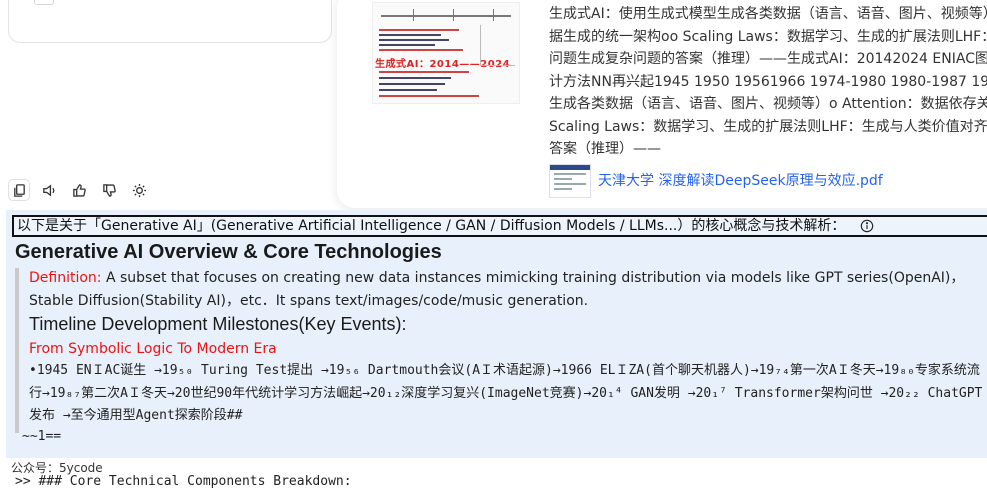 This screenshot has width=987, height=489. I want to click on copy-icon, so click(19, 190).